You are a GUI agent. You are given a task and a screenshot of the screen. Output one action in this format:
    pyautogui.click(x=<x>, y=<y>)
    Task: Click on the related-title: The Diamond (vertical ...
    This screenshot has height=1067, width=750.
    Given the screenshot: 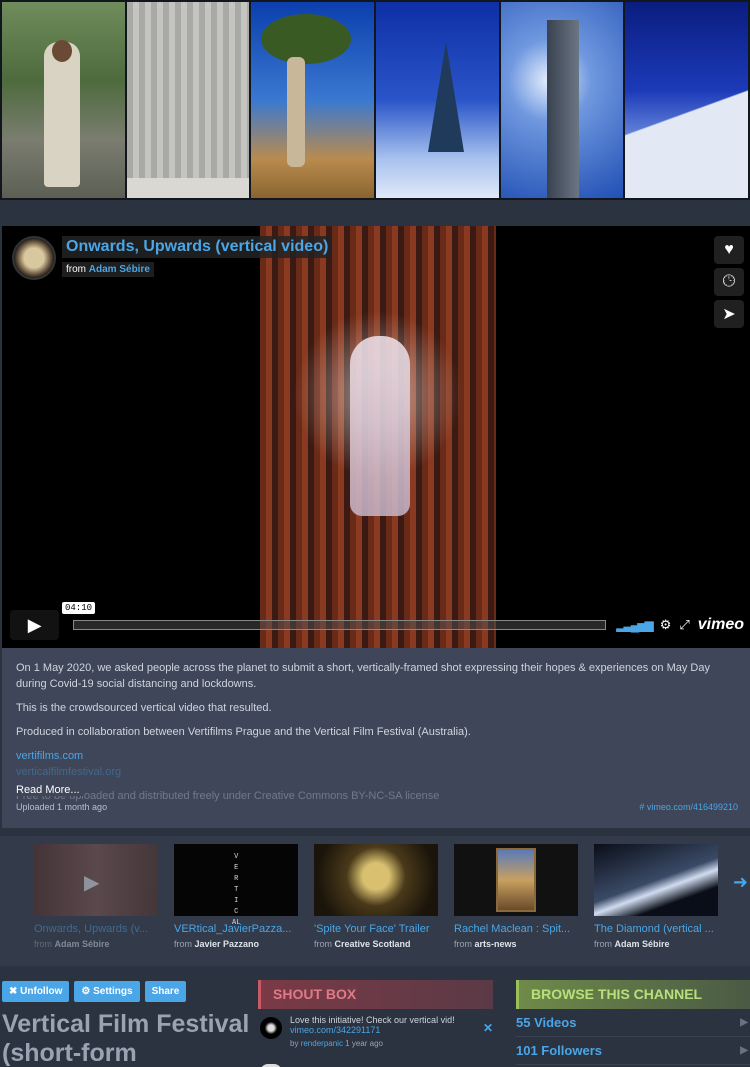 What is the action you would take?
    pyautogui.click(x=656, y=929)
    